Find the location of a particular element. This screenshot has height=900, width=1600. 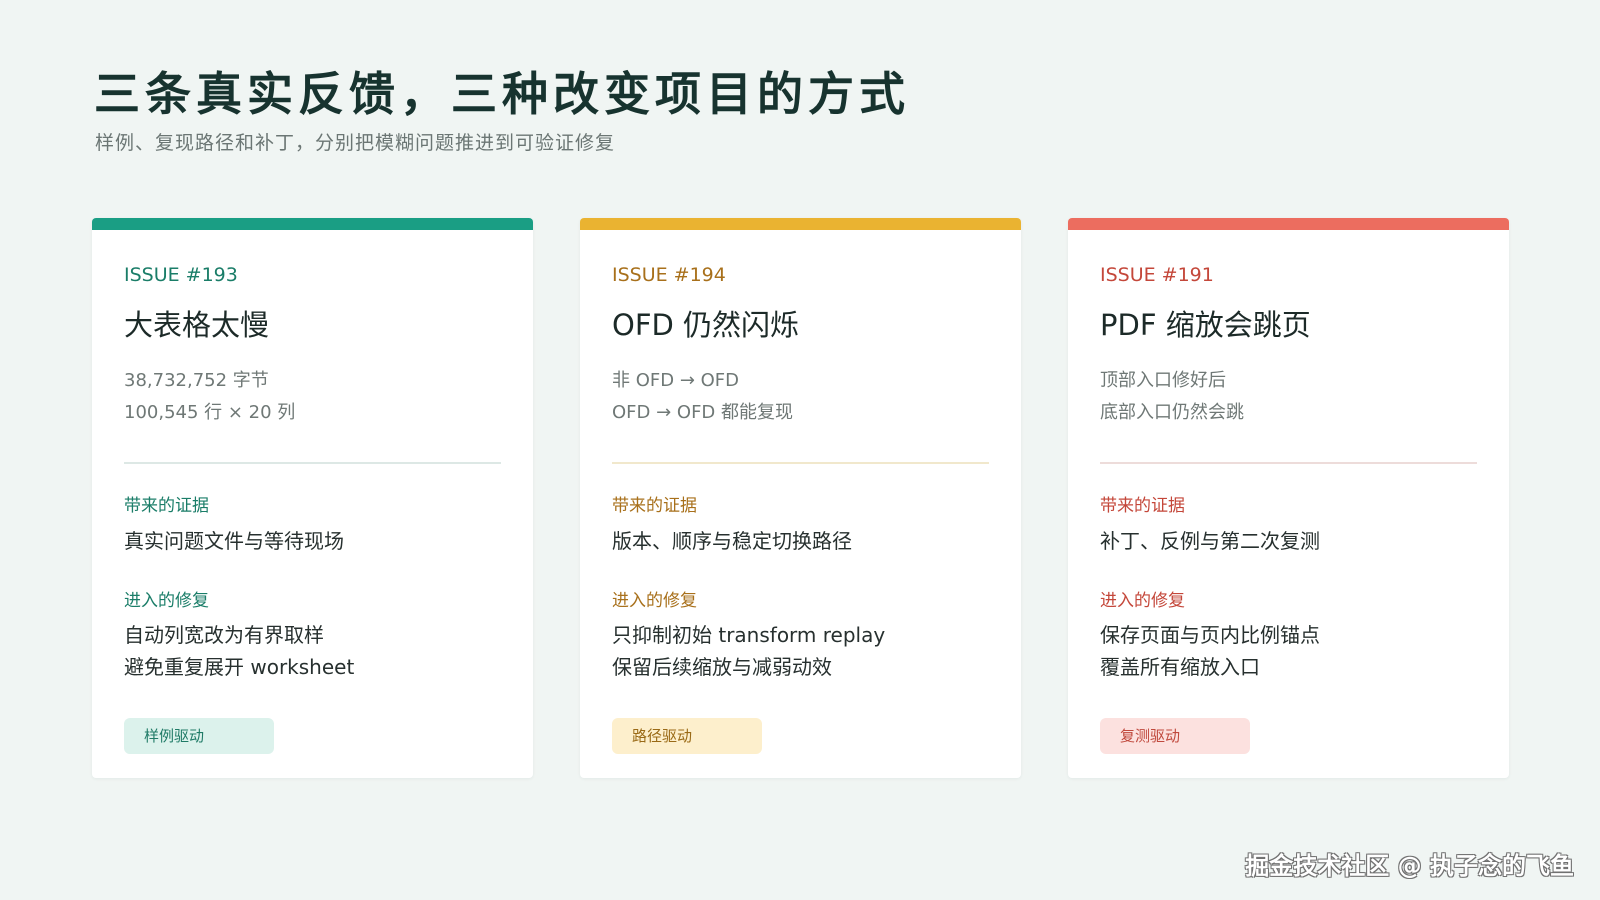

issue-number: ISSUE #193 is located at coordinates (181, 275).